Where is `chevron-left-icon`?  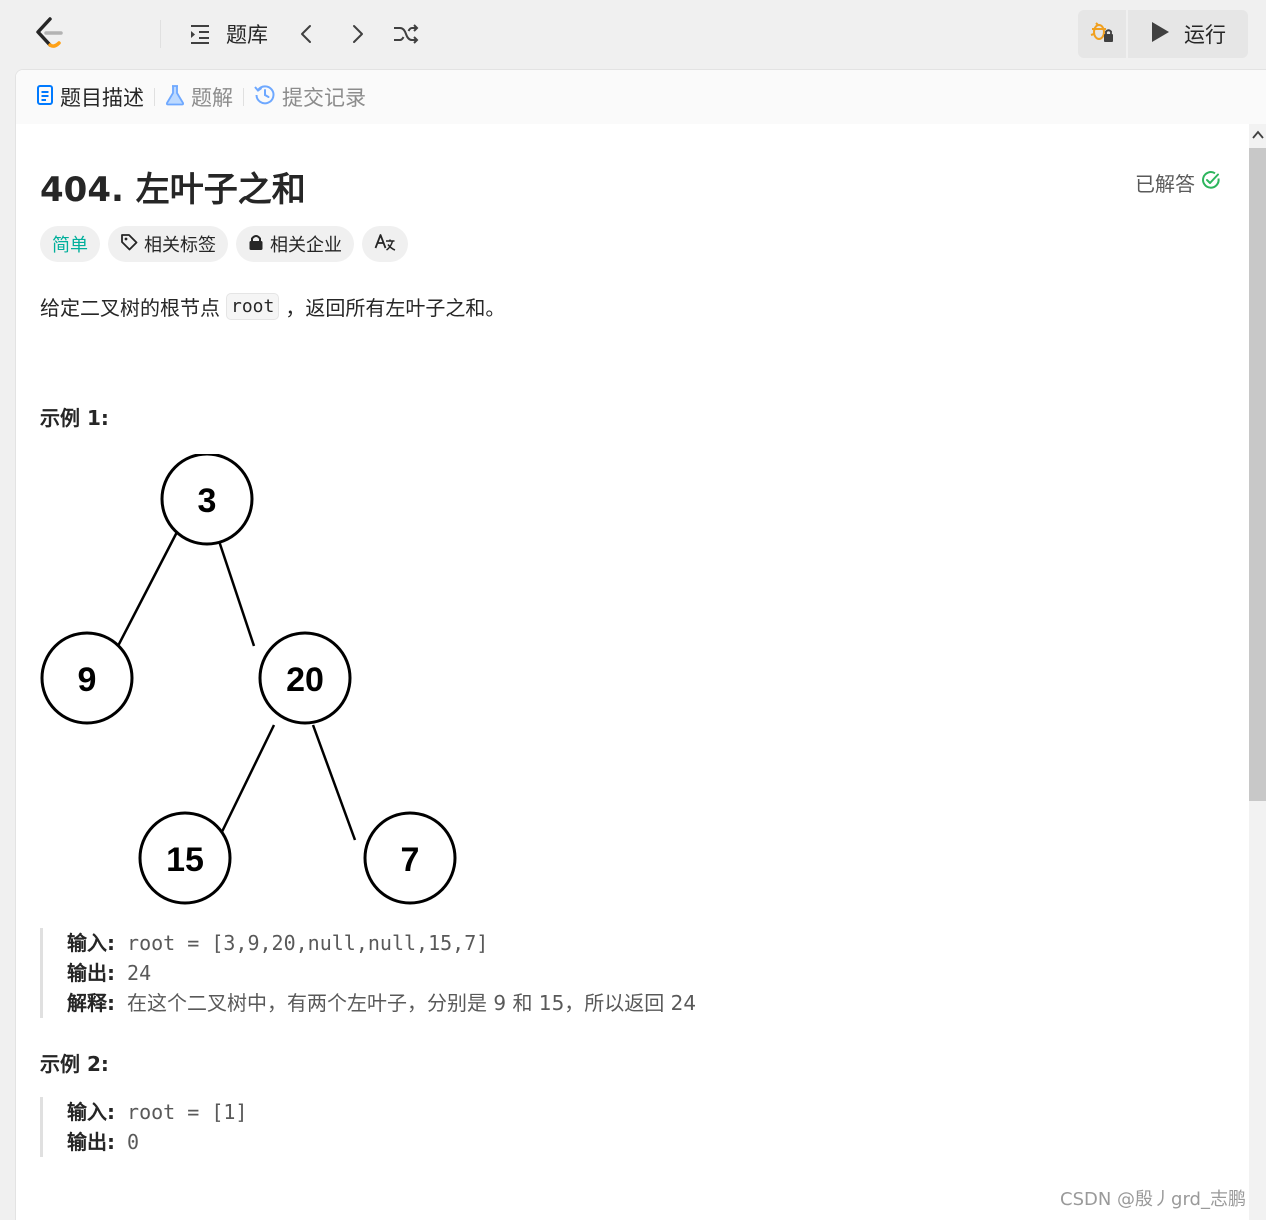 chevron-left-icon is located at coordinates (307, 34).